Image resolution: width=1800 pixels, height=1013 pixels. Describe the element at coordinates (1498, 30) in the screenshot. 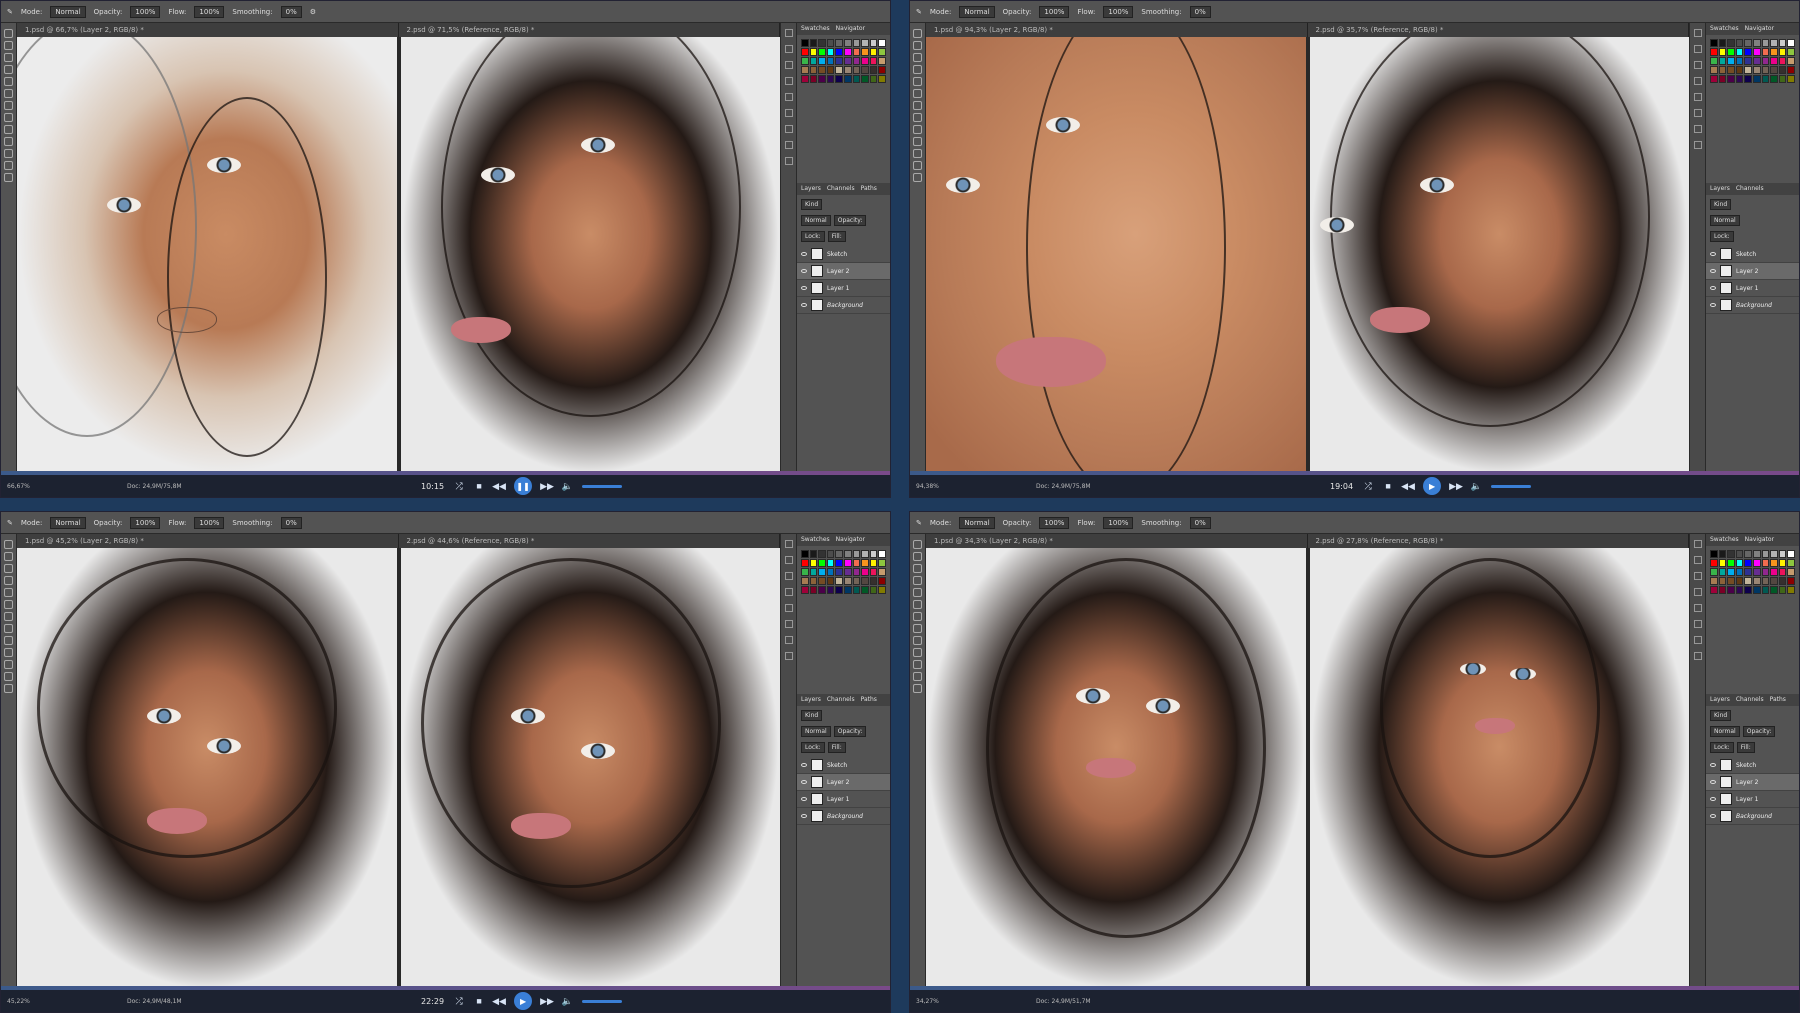

I see `tab-reference-document: 2.psd @ 35,7% (Reference, RGB/8) *` at that location.